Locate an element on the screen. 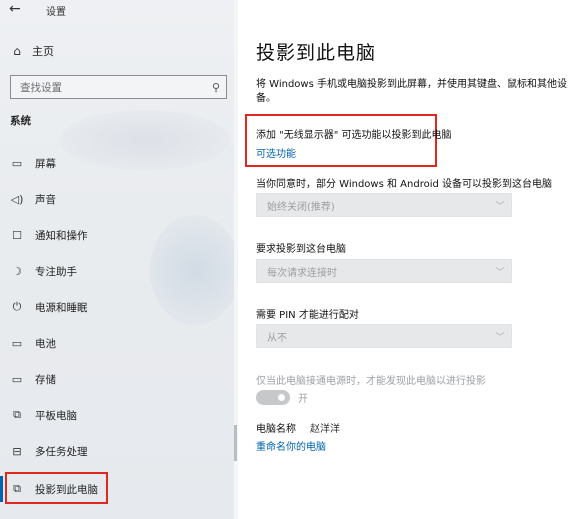  sidebar-item-label: 专注助手 is located at coordinates (56, 271).